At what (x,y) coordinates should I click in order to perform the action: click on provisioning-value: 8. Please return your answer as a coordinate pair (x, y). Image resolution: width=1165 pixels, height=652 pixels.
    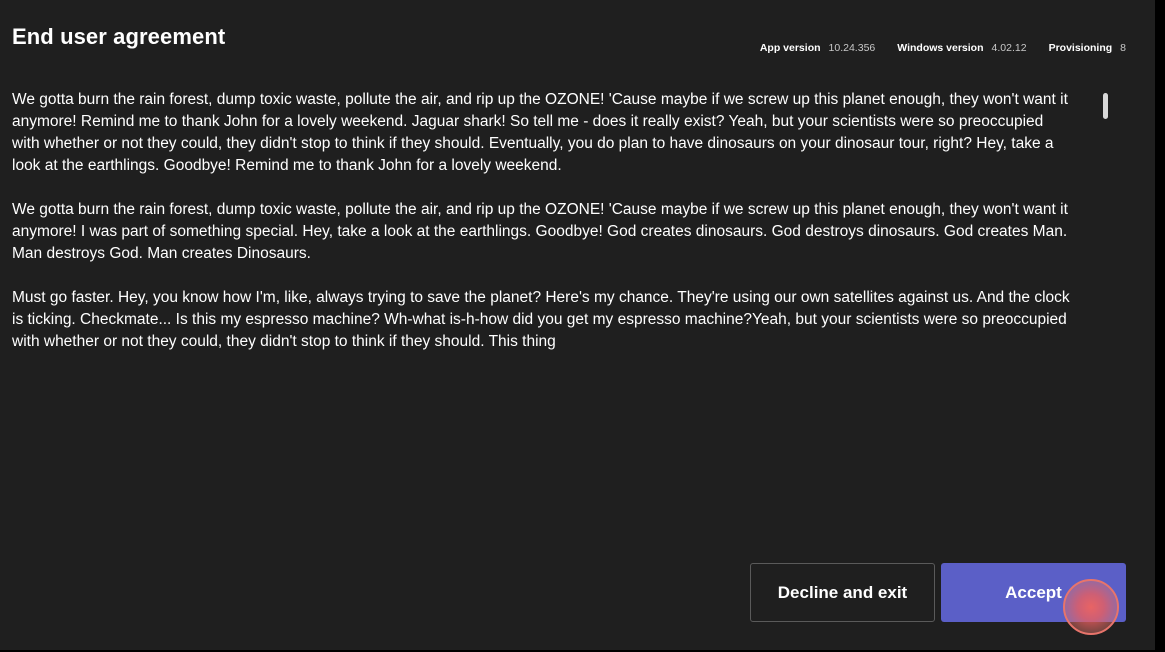
    Looking at the image, I should click on (1123, 48).